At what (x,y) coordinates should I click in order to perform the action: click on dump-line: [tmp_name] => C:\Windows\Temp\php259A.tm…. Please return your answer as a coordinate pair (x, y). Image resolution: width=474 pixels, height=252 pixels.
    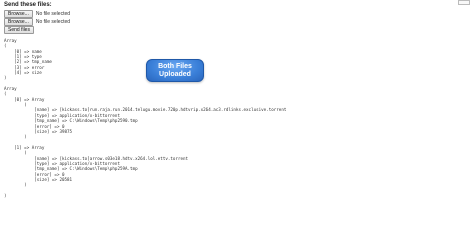
    Looking at the image, I should click on (71, 169).